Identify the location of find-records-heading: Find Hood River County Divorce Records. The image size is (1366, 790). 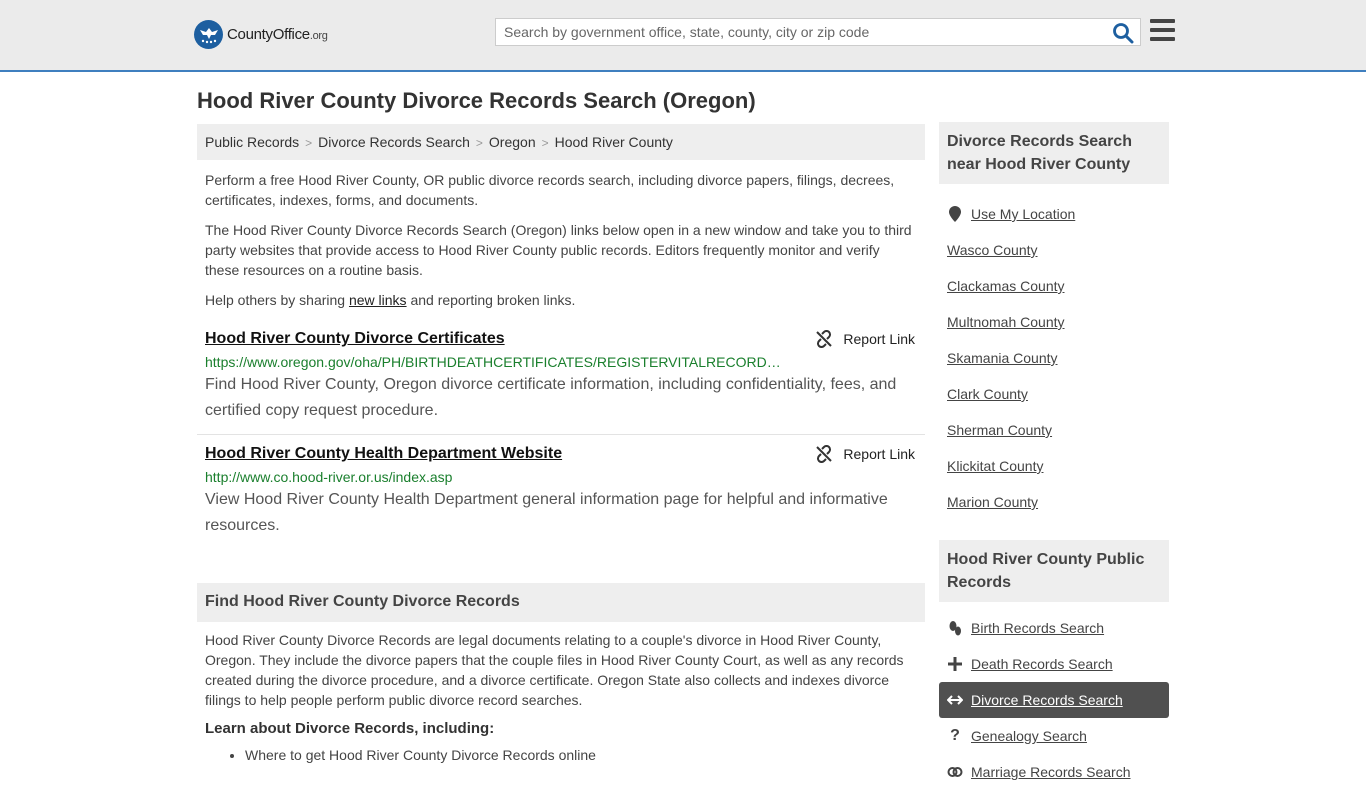
(561, 602).